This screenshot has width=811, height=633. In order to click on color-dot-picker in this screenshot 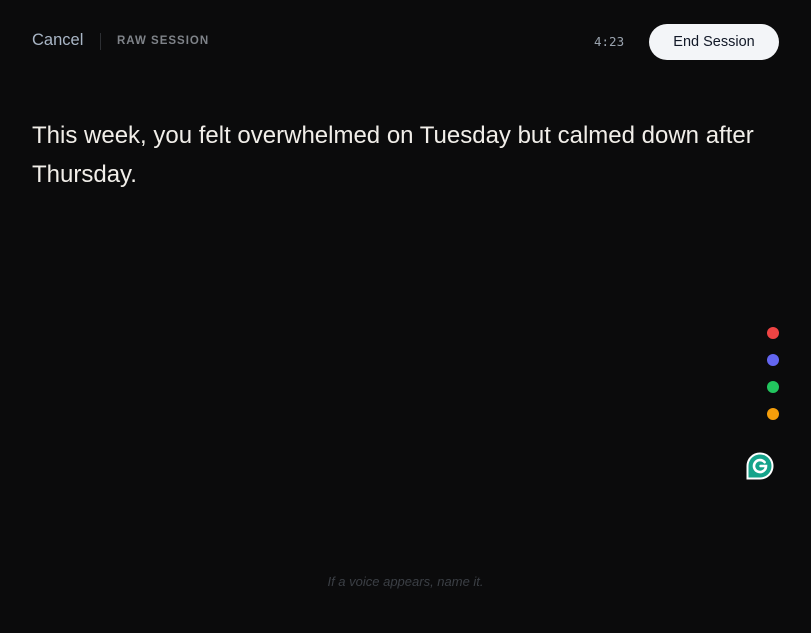, I will do `click(773, 381)`.